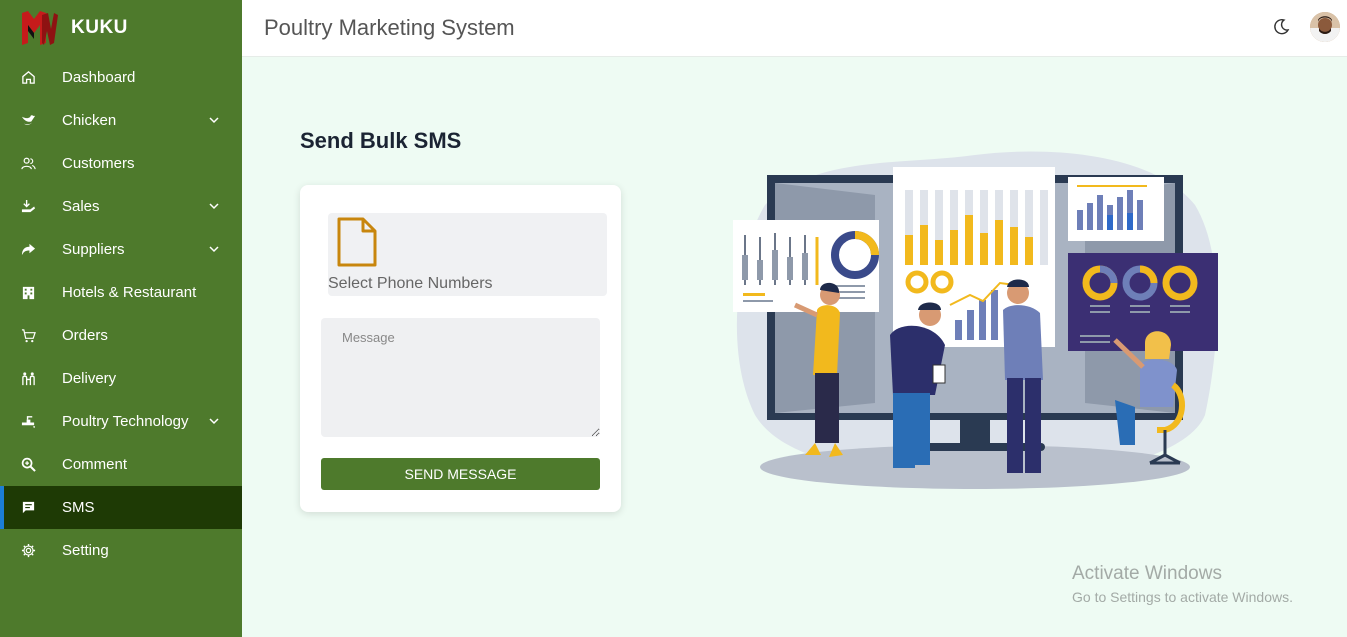  Describe the element at coordinates (39, 28) in the screenshot. I see `brand-logo` at that location.